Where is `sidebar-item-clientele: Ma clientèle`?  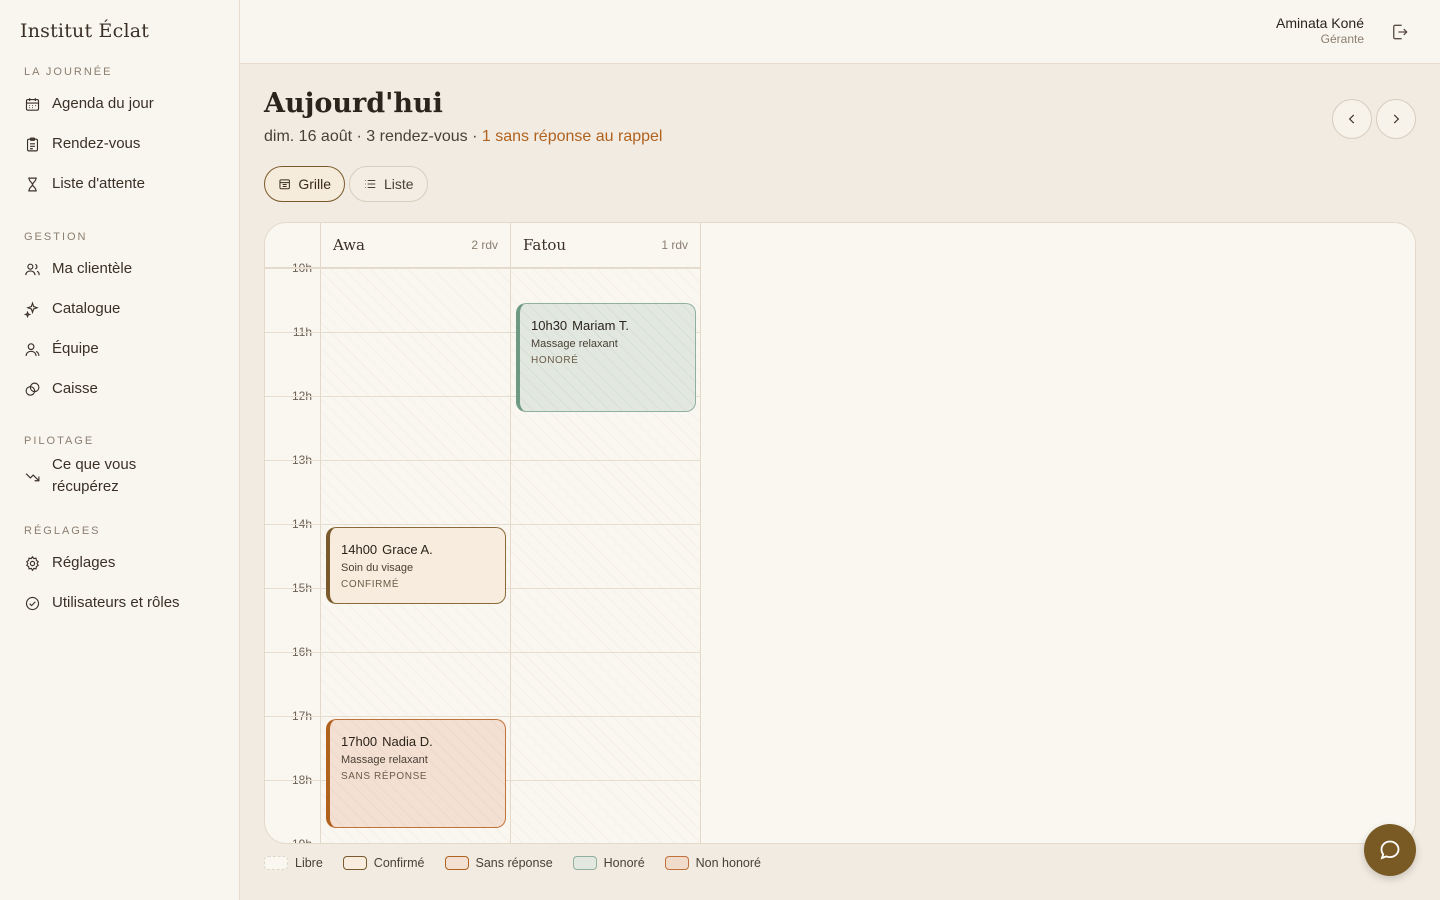 sidebar-item-clientele: Ma clientèle is located at coordinates (78, 269).